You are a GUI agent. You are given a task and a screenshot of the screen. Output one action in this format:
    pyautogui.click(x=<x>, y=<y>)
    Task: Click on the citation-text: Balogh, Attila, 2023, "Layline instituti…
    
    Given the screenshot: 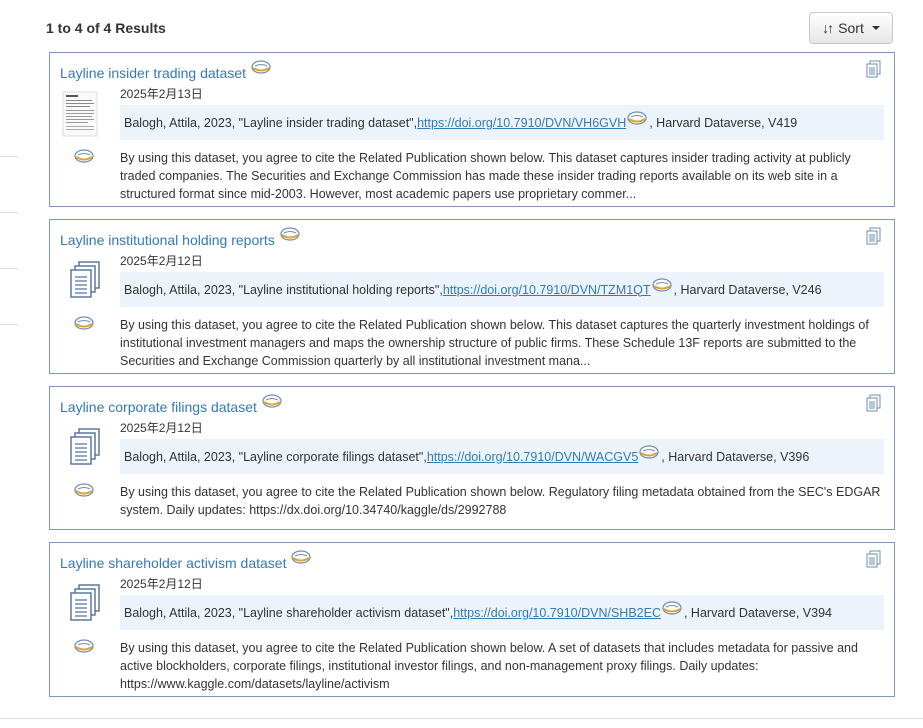 What is the action you would take?
    pyautogui.click(x=283, y=289)
    